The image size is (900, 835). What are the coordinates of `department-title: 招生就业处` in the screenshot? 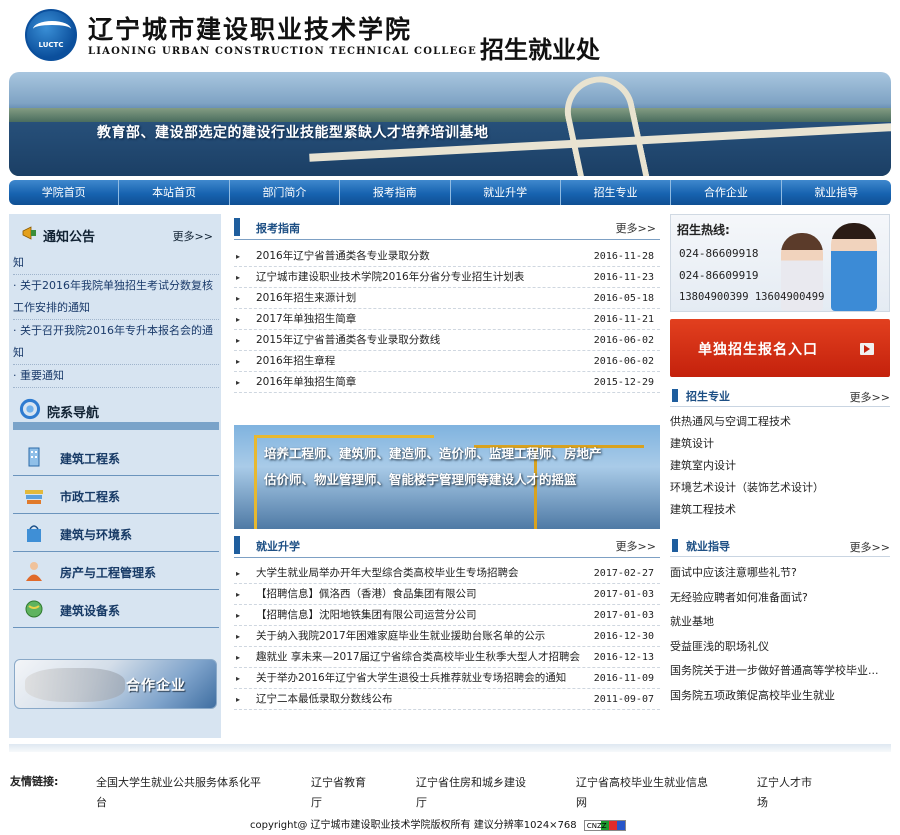 It's located at (540, 50).